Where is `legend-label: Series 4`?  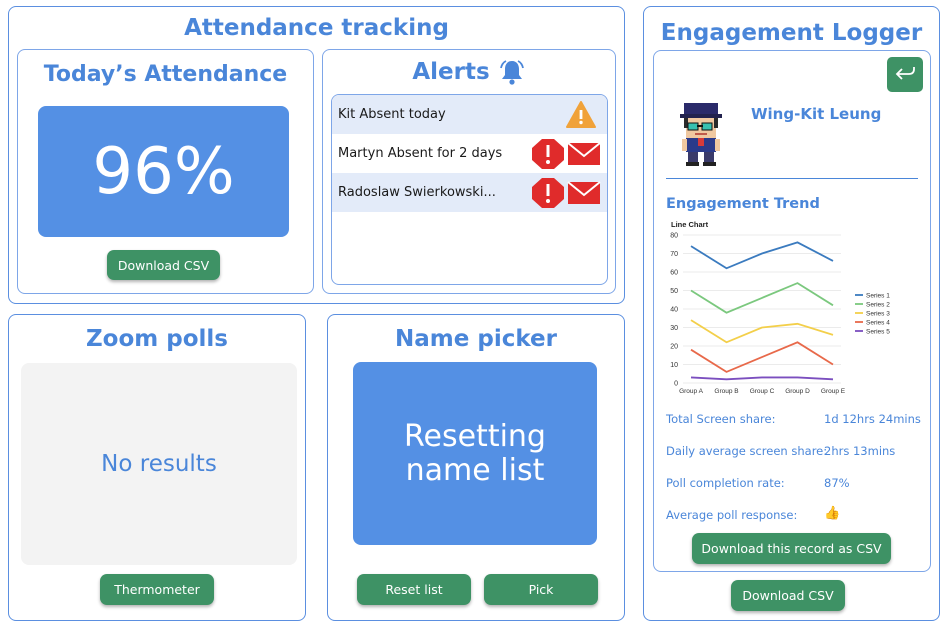
legend-label: Series 4 is located at coordinates (878, 322).